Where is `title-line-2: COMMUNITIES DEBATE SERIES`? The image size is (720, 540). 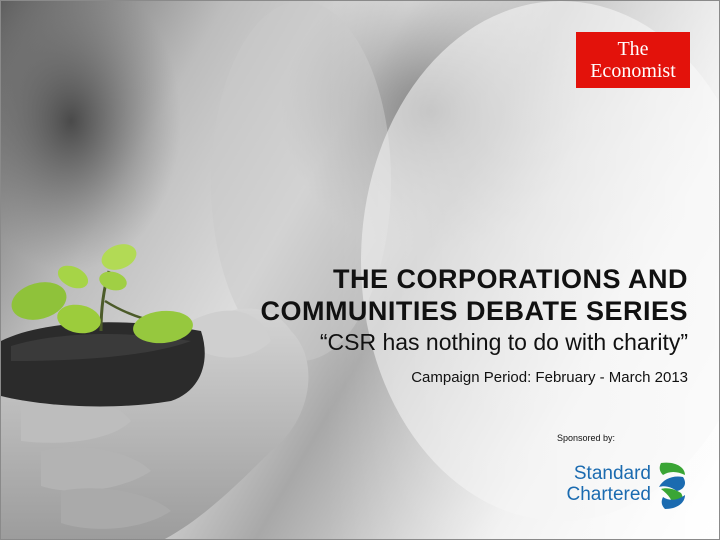
title-line-2: COMMUNITIES DEBATE SERIES is located at coordinates (474, 311).